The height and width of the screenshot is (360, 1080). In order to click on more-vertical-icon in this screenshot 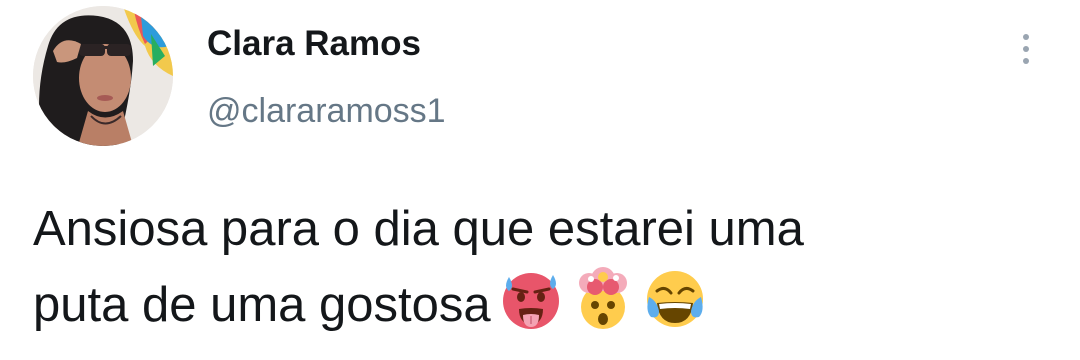, I will do `click(1026, 49)`.